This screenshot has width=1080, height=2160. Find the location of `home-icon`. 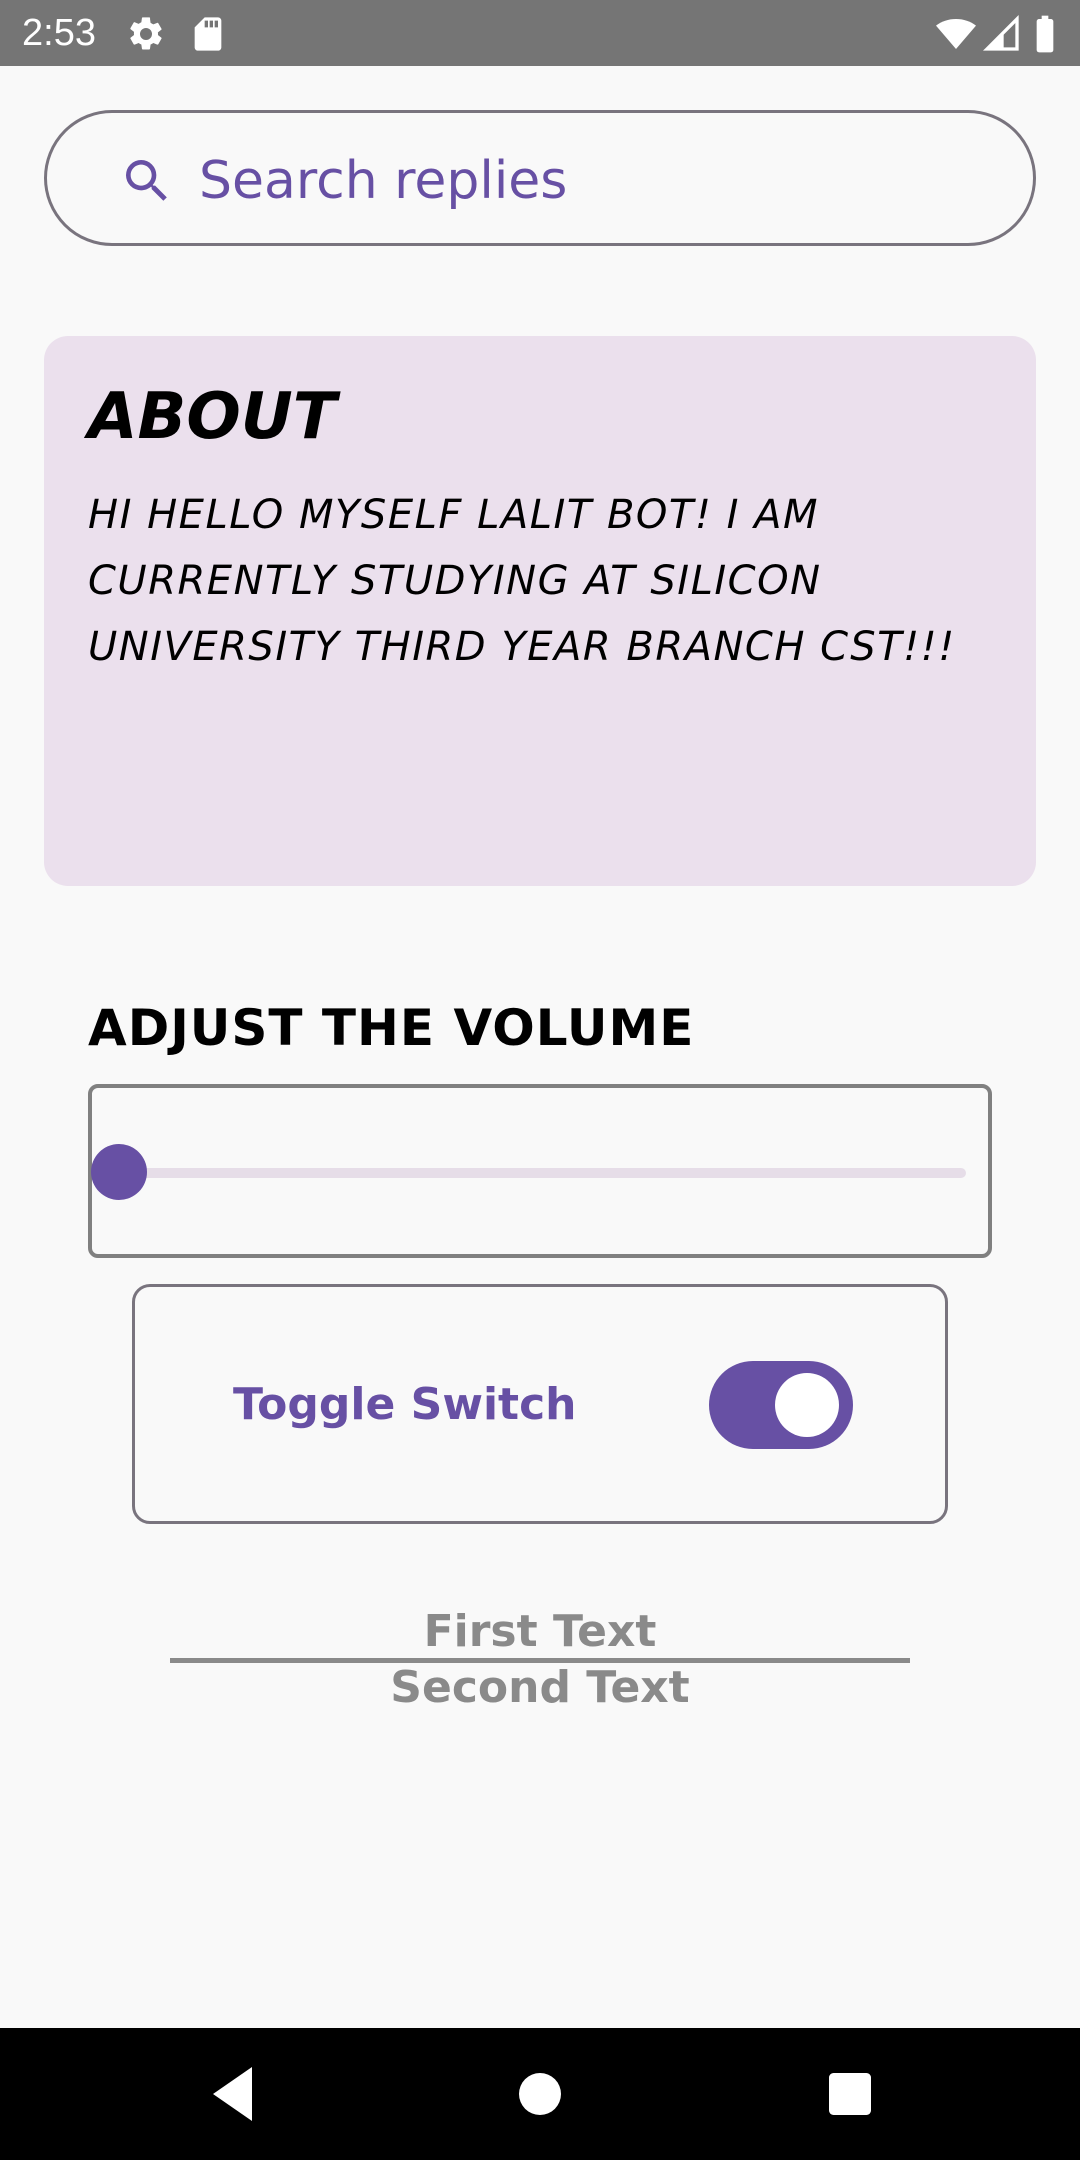

home-icon is located at coordinates (540, 2094).